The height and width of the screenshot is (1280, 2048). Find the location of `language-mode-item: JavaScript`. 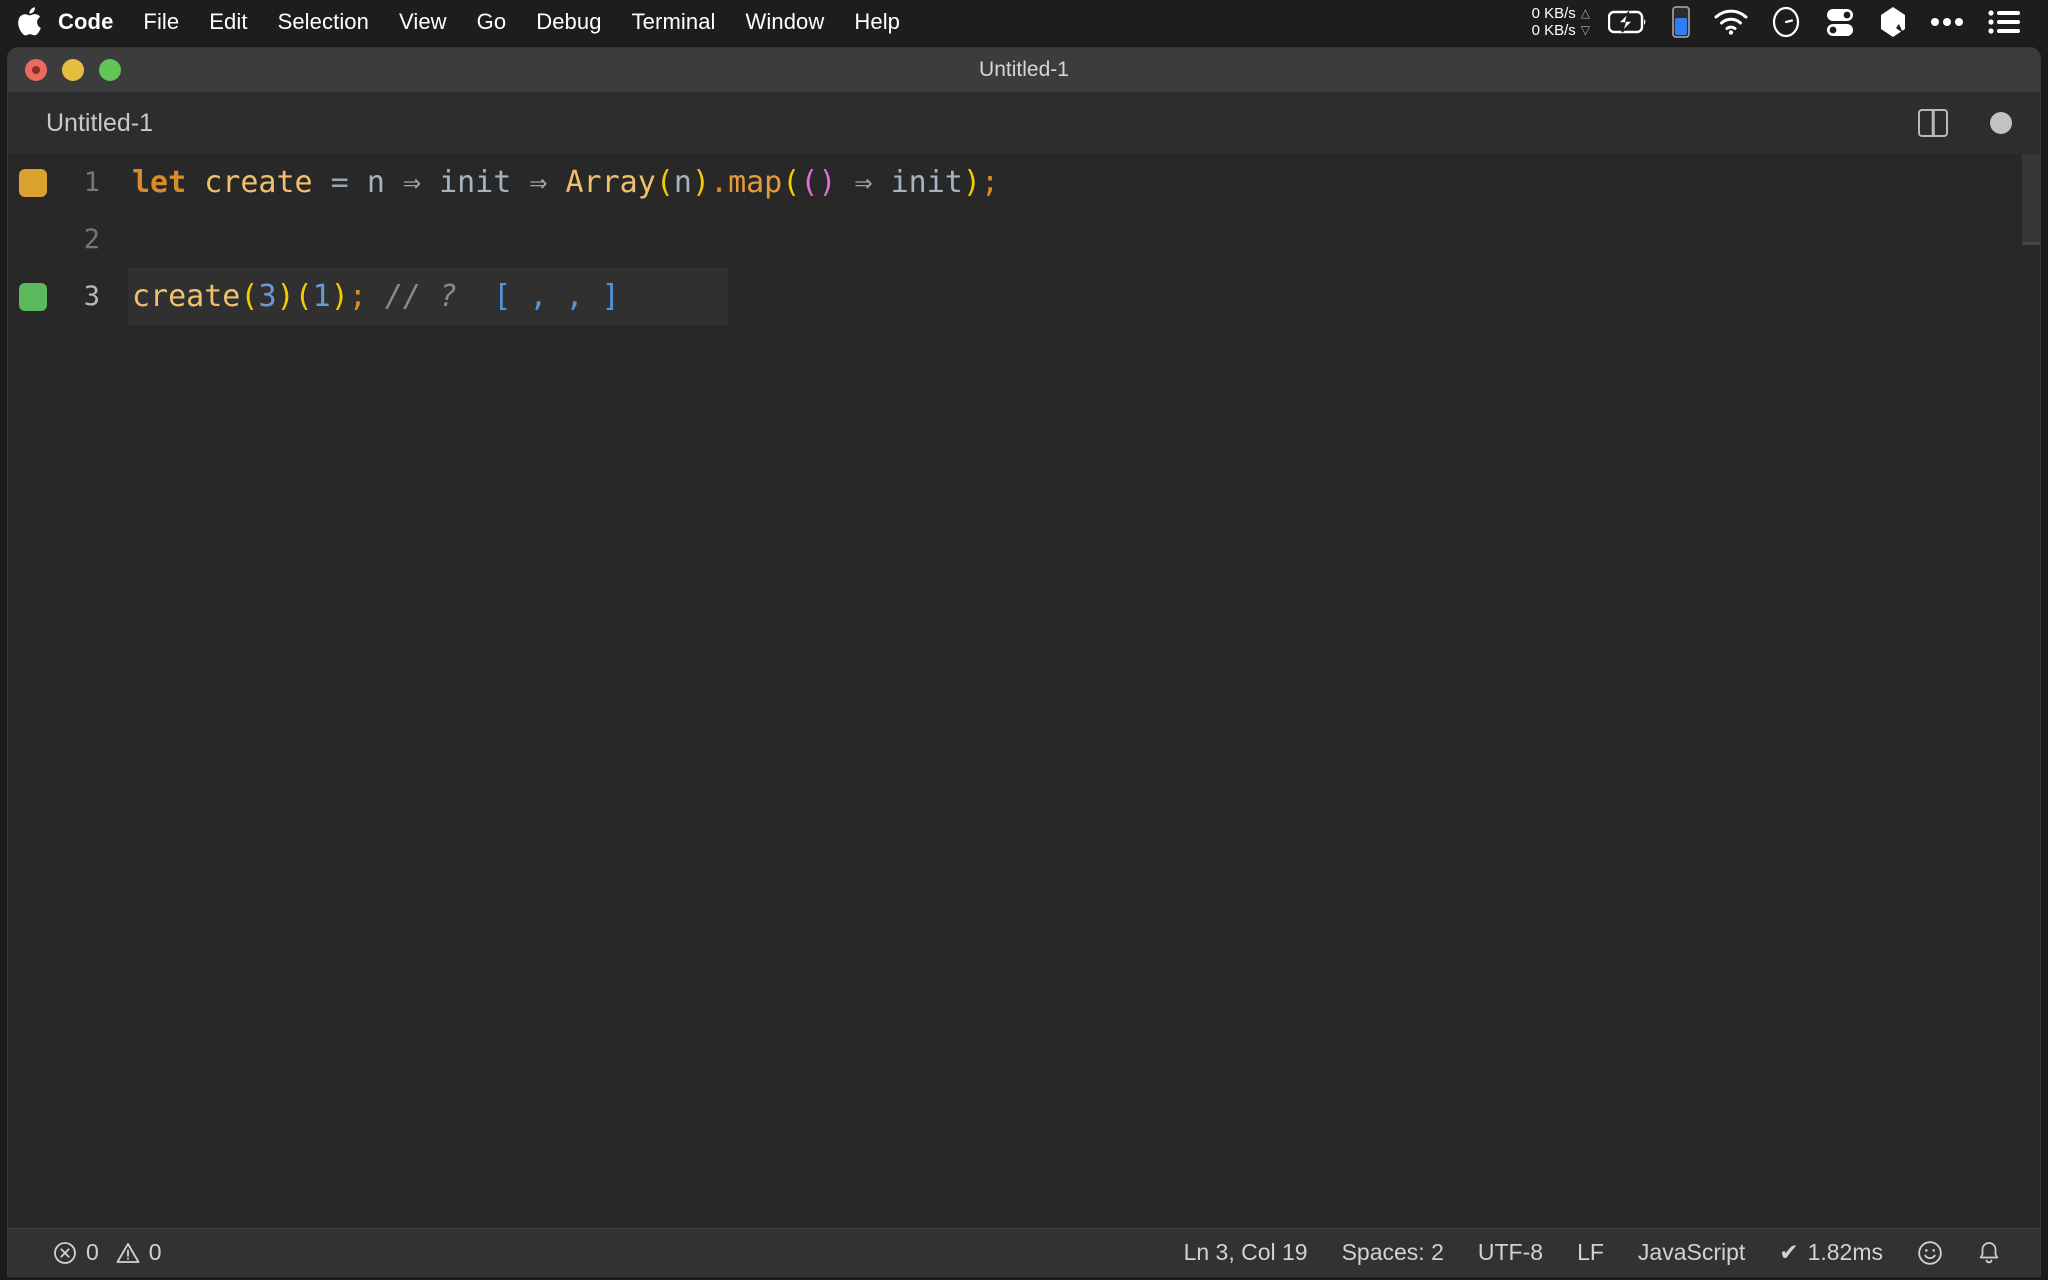

language-mode-item: JavaScript is located at coordinates (1691, 1253).